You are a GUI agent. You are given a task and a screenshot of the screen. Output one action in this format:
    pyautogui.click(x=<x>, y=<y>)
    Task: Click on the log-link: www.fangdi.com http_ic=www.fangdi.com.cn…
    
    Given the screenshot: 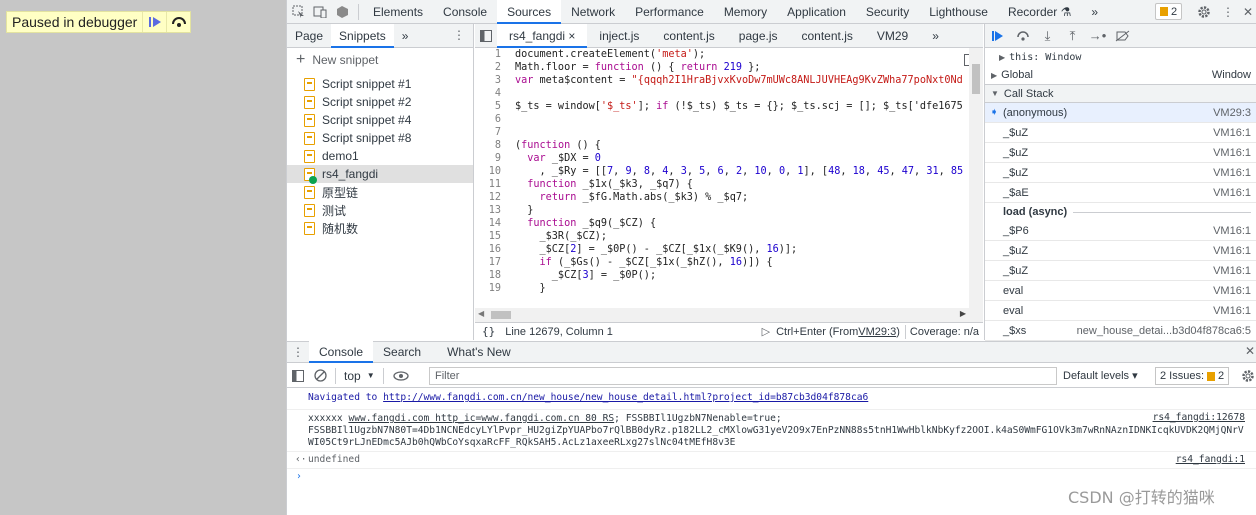 What is the action you would take?
    pyautogui.click(x=481, y=418)
    